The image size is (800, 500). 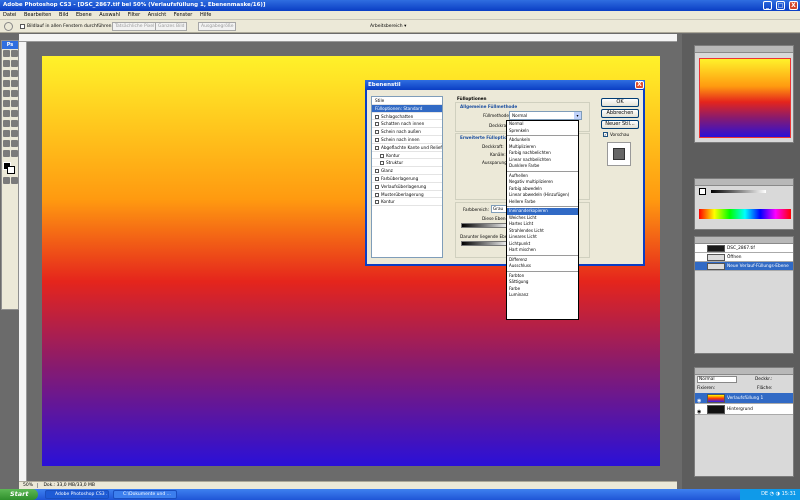 What do you see at coordinates (545, 115) in the screenshot?
I see `fill-mode-select: Normal ▾` at bounding box center [545, 115].